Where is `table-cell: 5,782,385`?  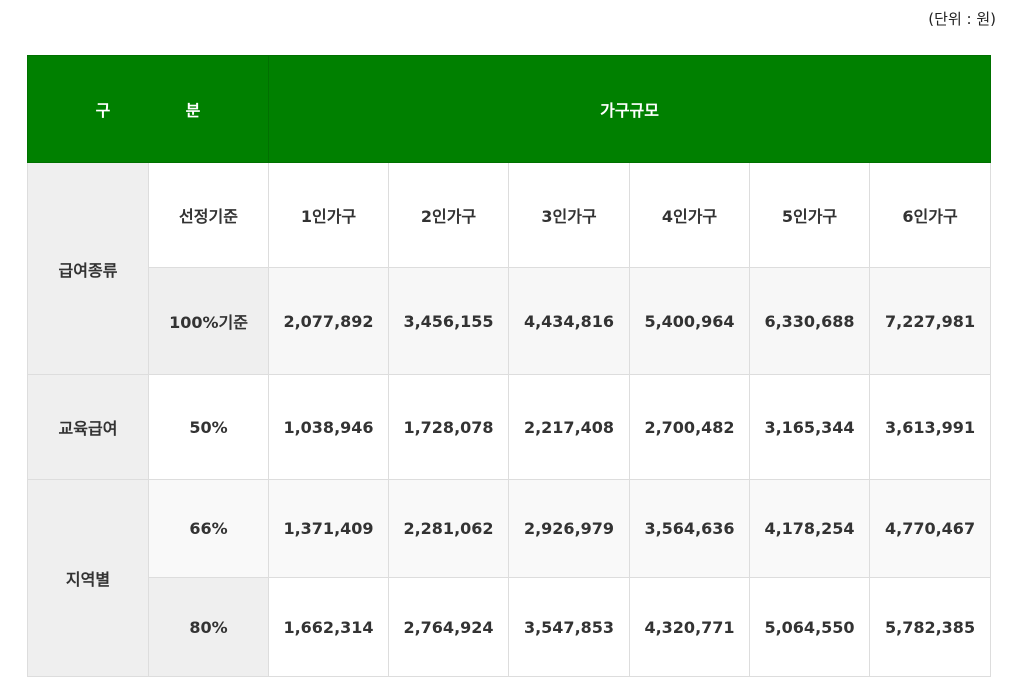
table-cell: 5,782,385 is located at coordinates (930, 627).